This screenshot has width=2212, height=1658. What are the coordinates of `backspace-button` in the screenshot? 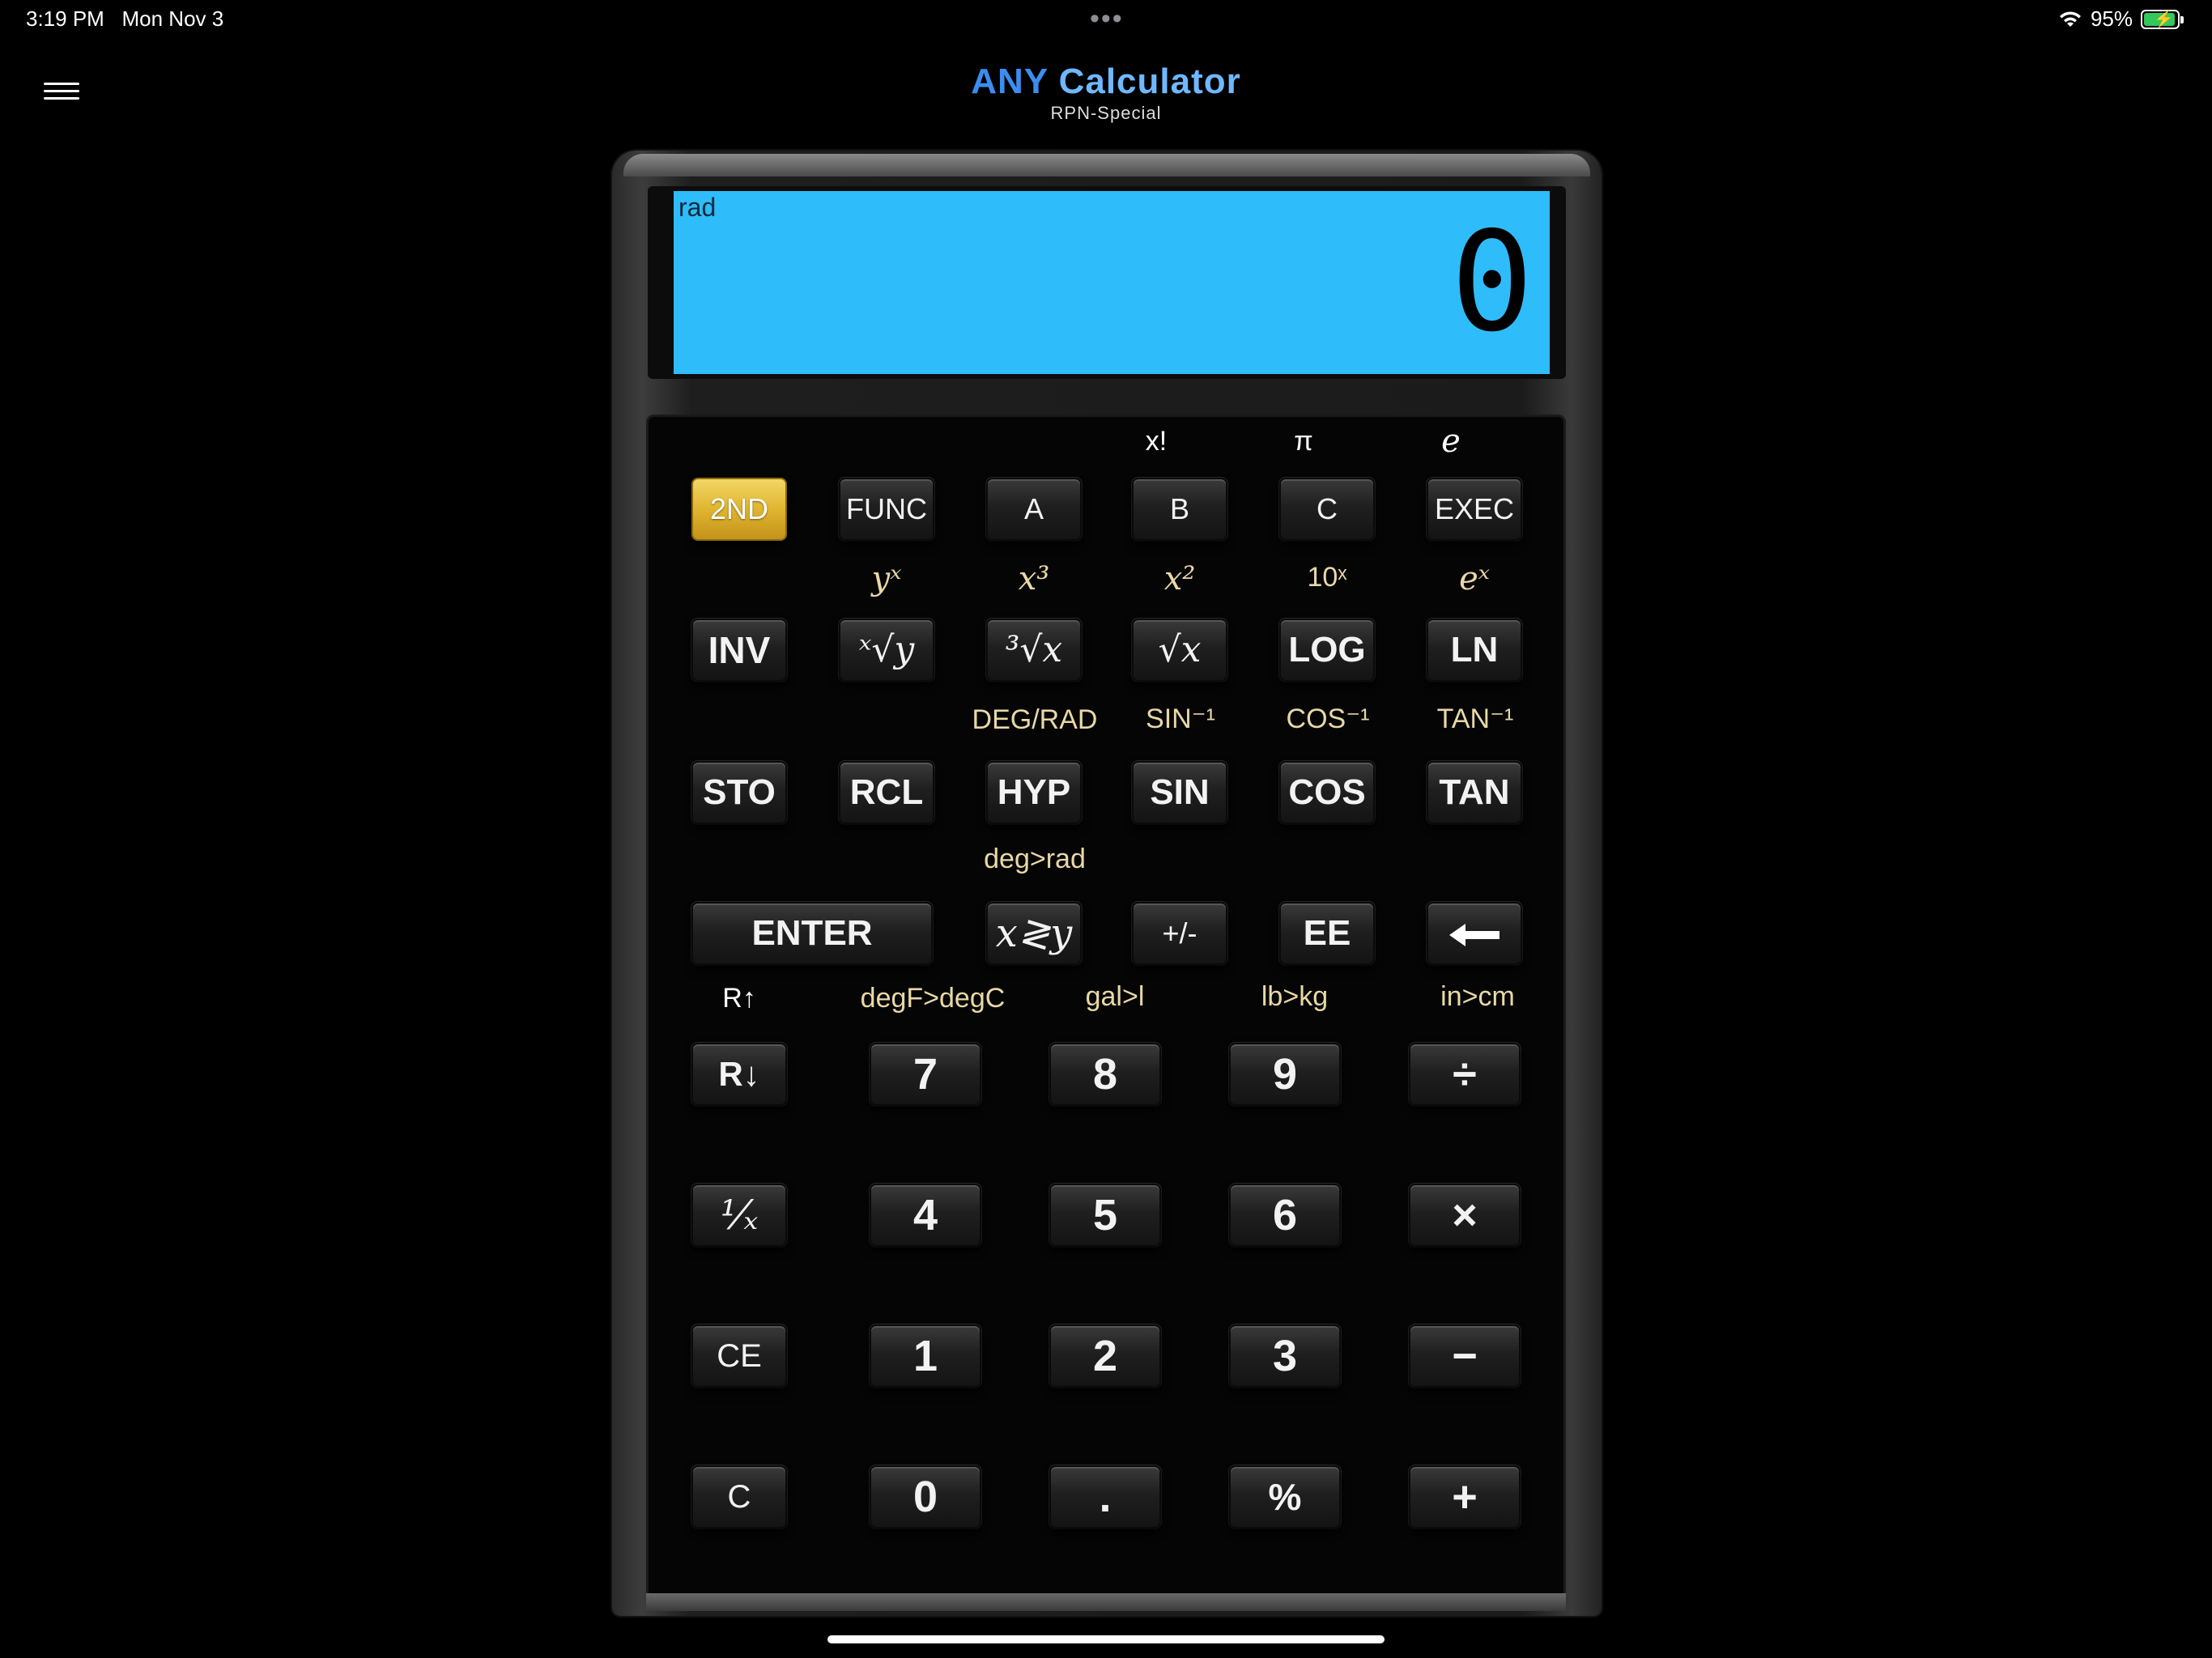 It's located at (1474, 933).